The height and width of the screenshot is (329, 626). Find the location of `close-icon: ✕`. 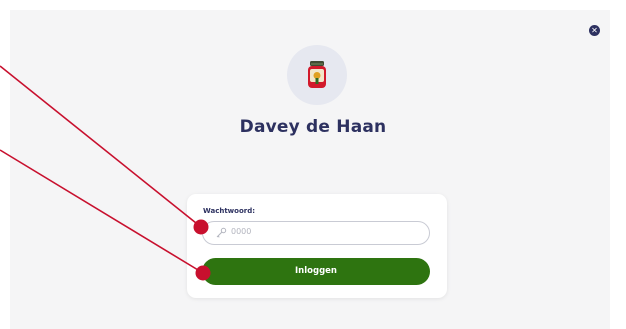

close-icon: ✕ is located at coordinates (594, 30).